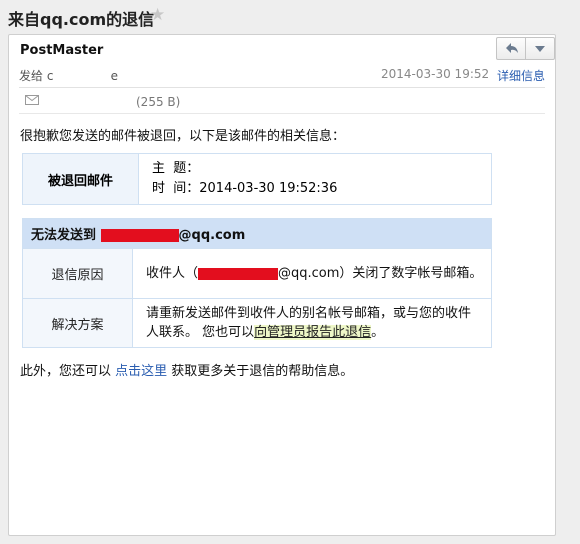 Image resolution: width=580 pixels, height=544 pixels. What do you see at coordinates (257, 233) in the screenshot?
I see `failure-header: 无法发送到 @qq.com` at bounding box center [257, 233].